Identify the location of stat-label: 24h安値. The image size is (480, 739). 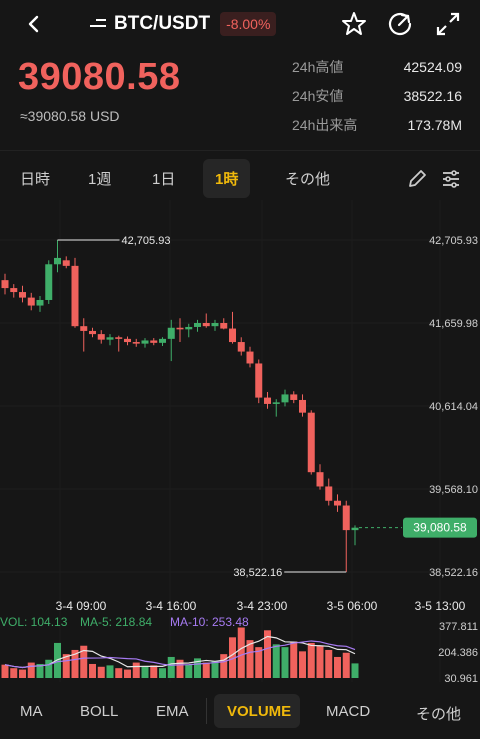
(318, 95).